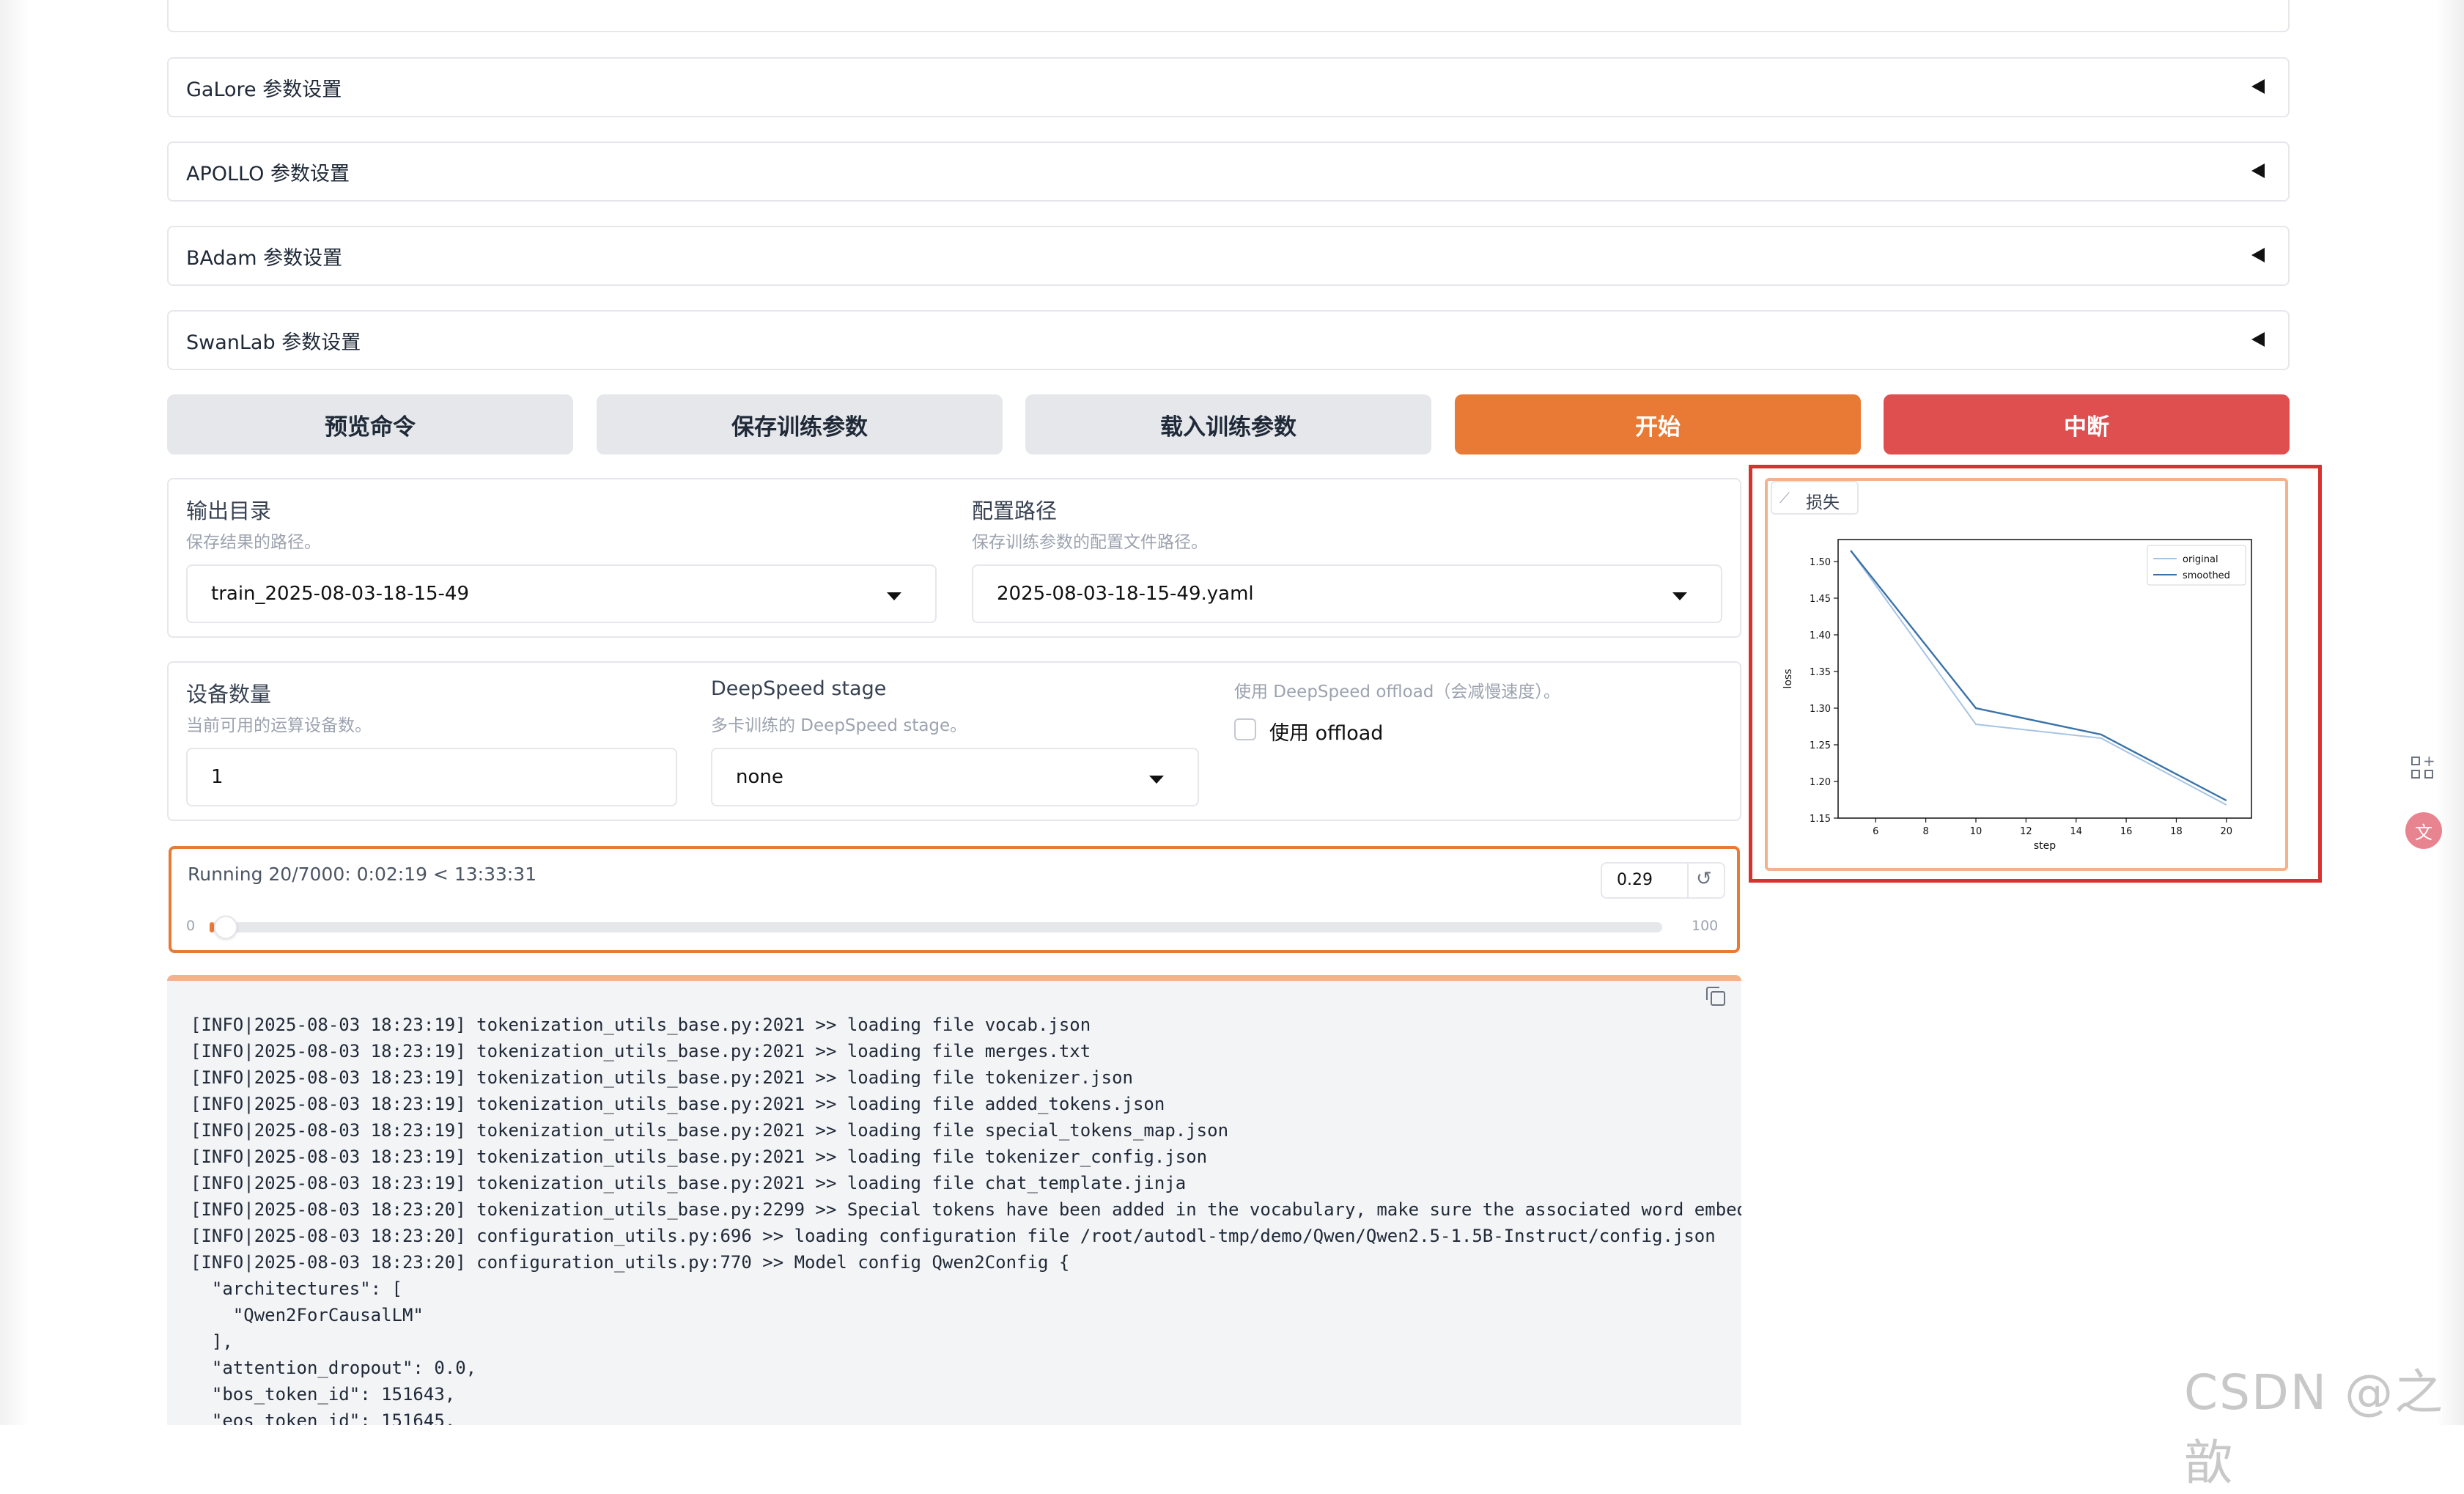 The width and height of the screenshot is (2464, 1494). Describe the element at coordinates (1228, 87) in the screenshot. I see `accordion-galore: GaLore 参数设置` at that location.